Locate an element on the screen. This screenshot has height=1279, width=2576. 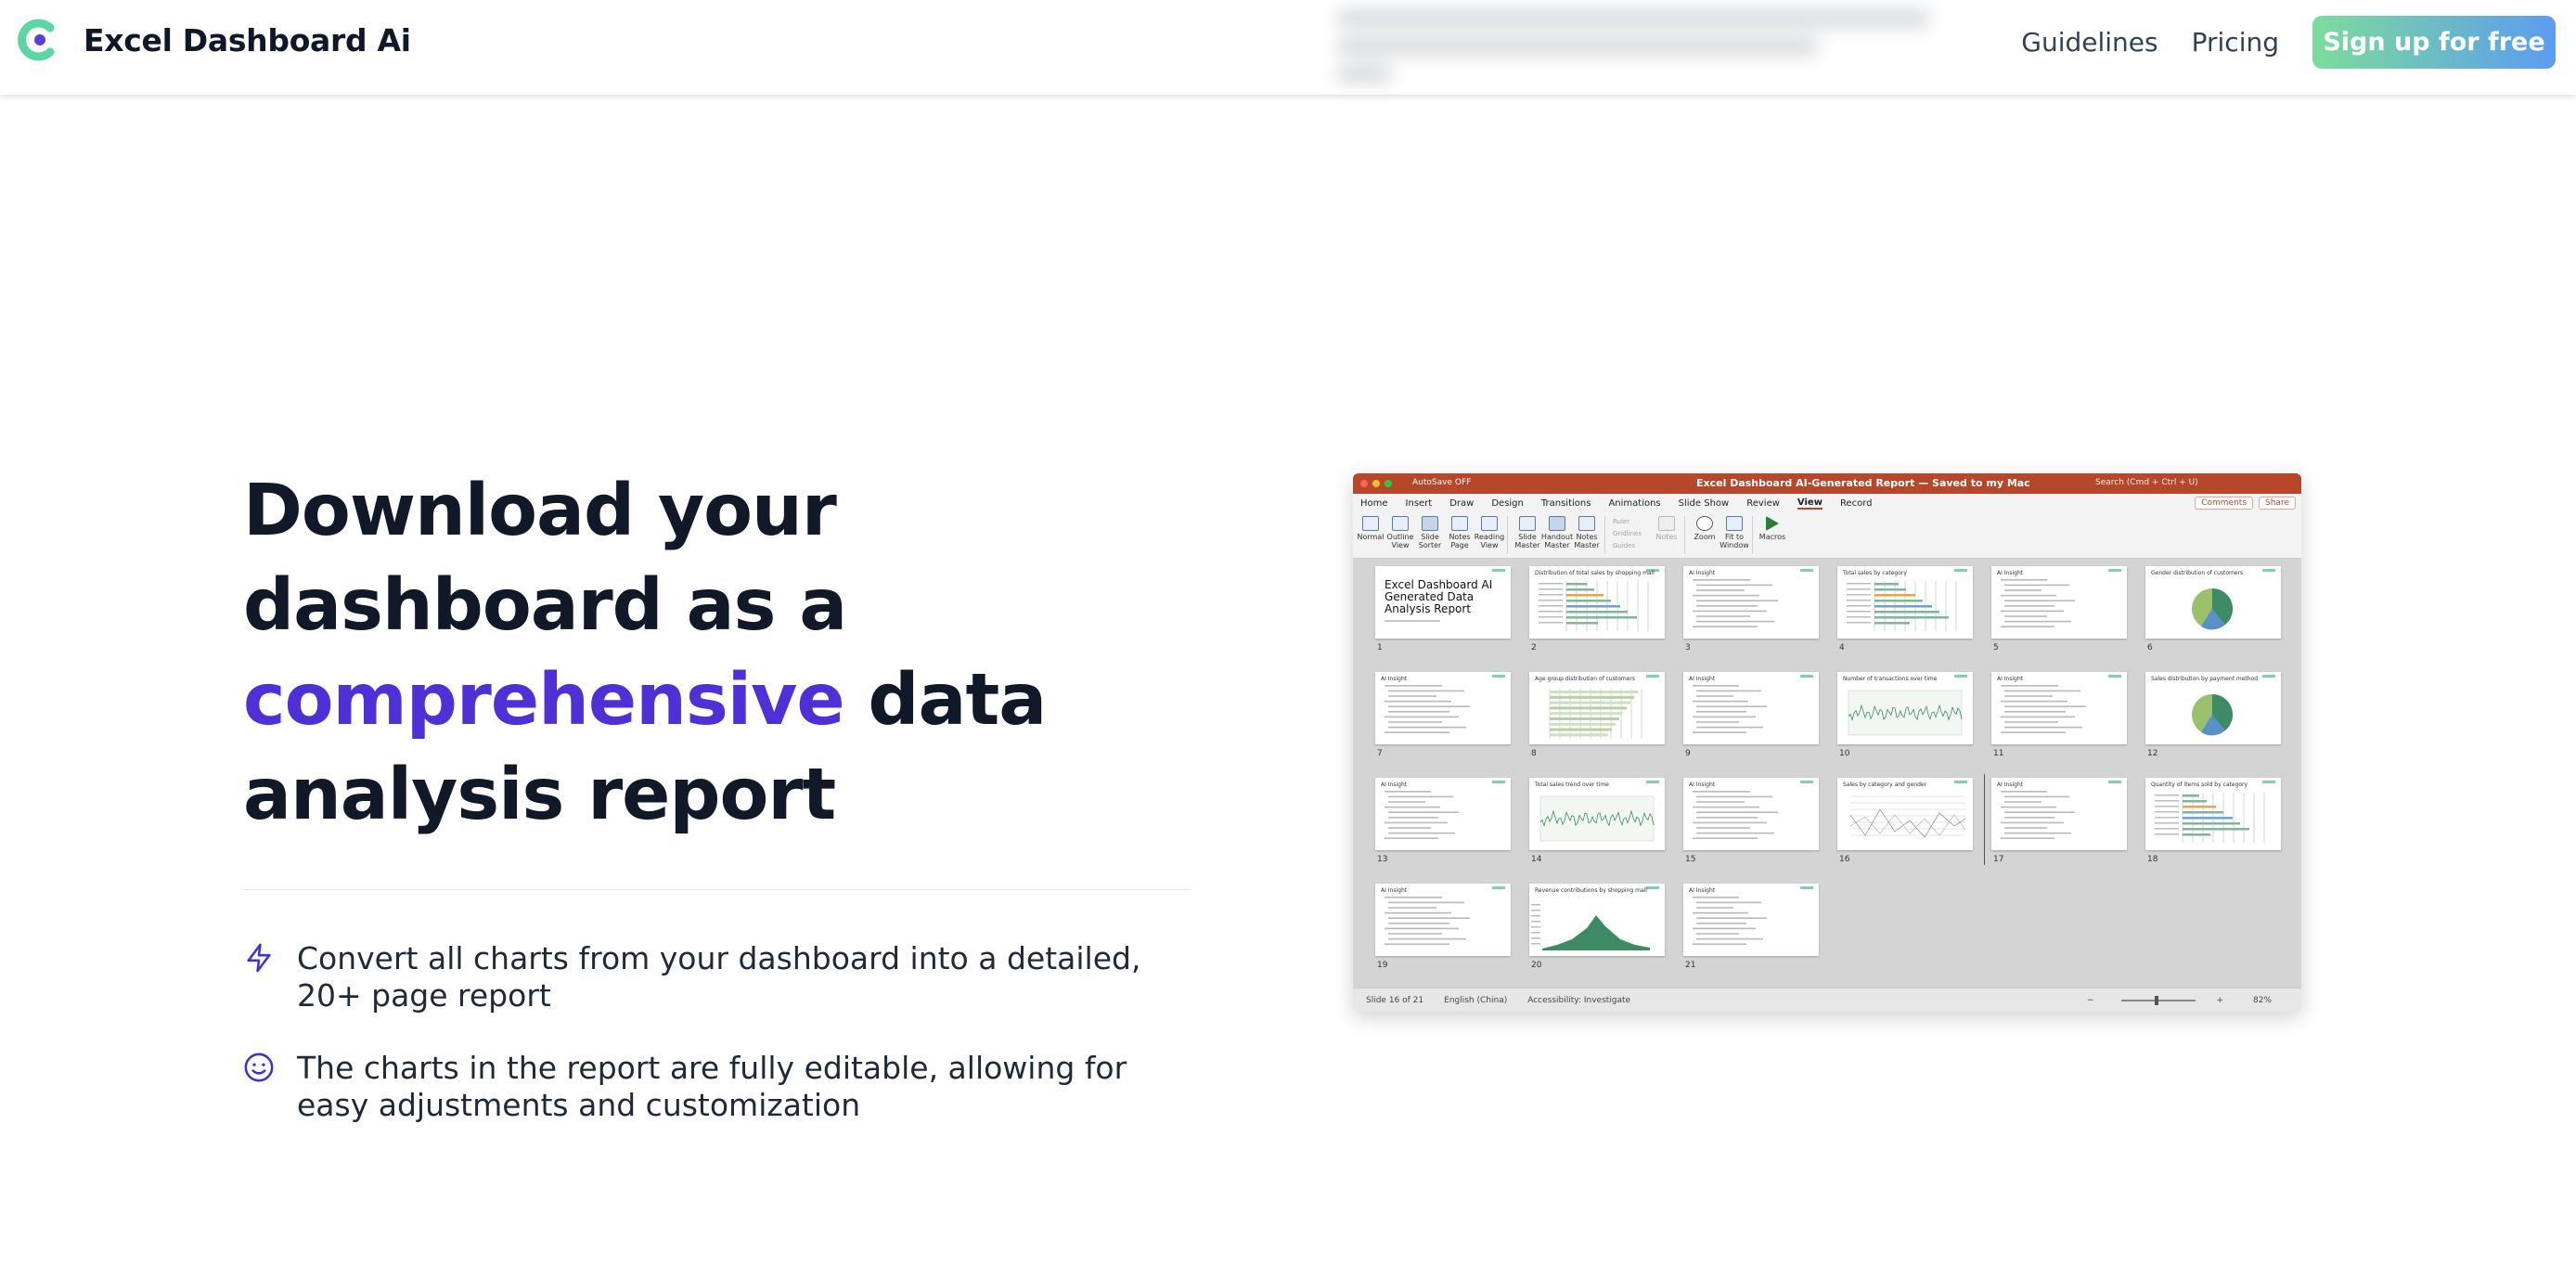
slide-thumbnail: Total sales by category is located at coordinates (1905, 602).